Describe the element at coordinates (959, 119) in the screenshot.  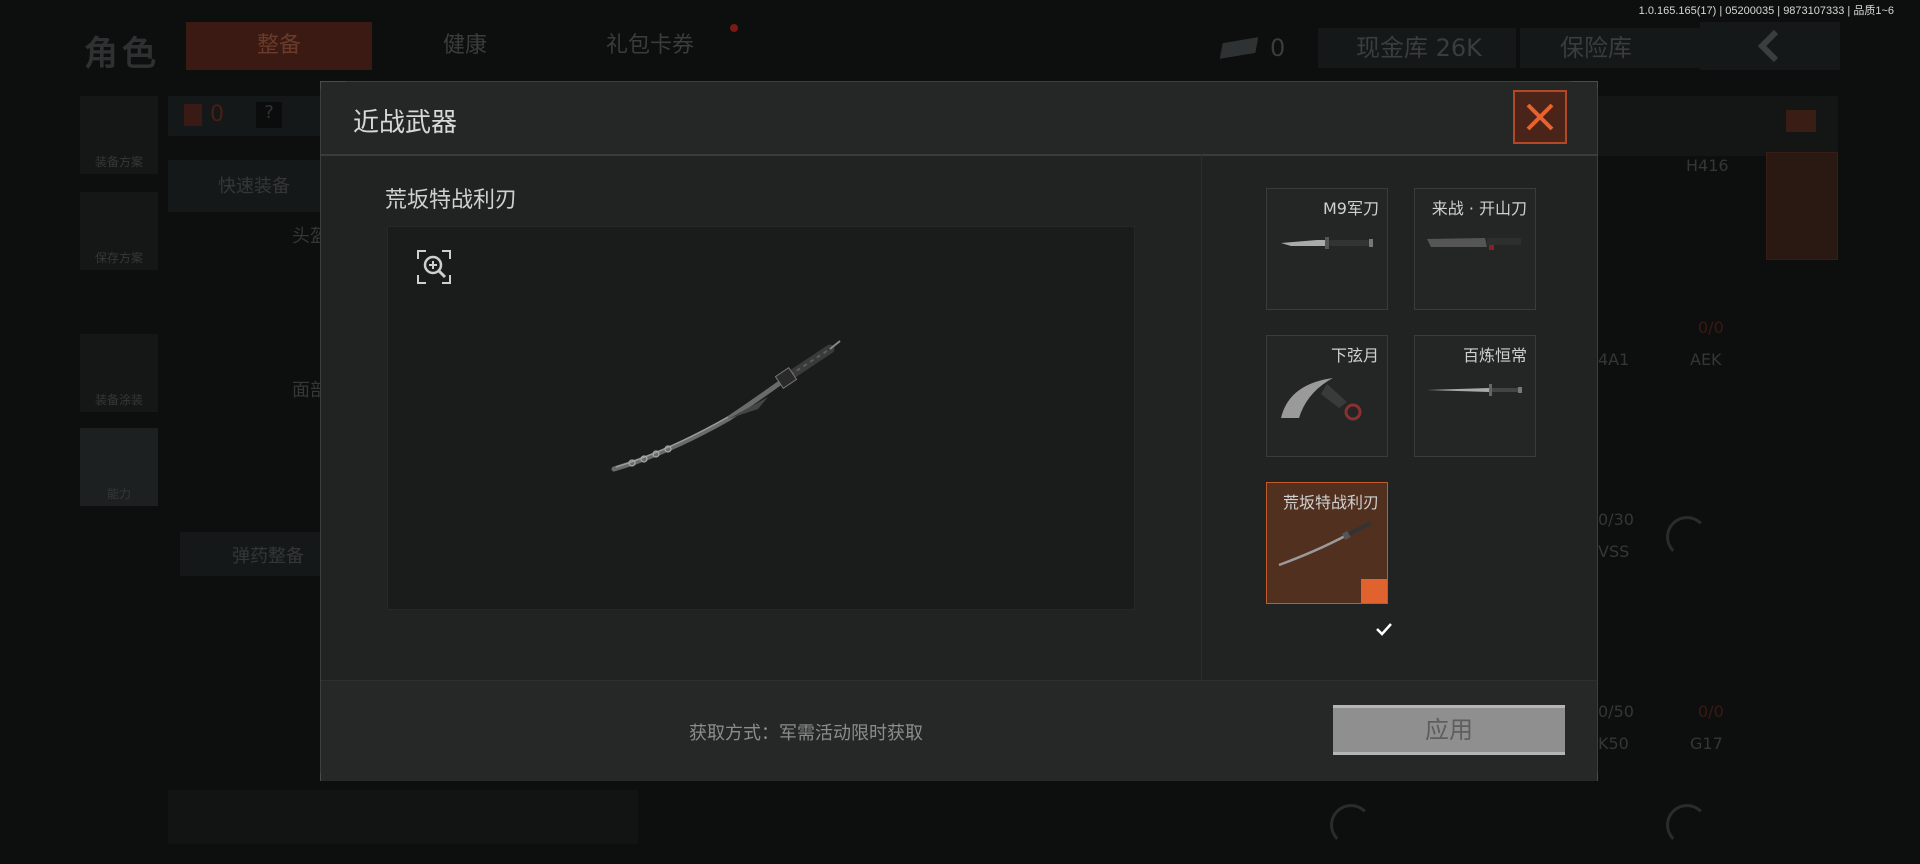
I see `dialog-header: 近战武器` at that location.